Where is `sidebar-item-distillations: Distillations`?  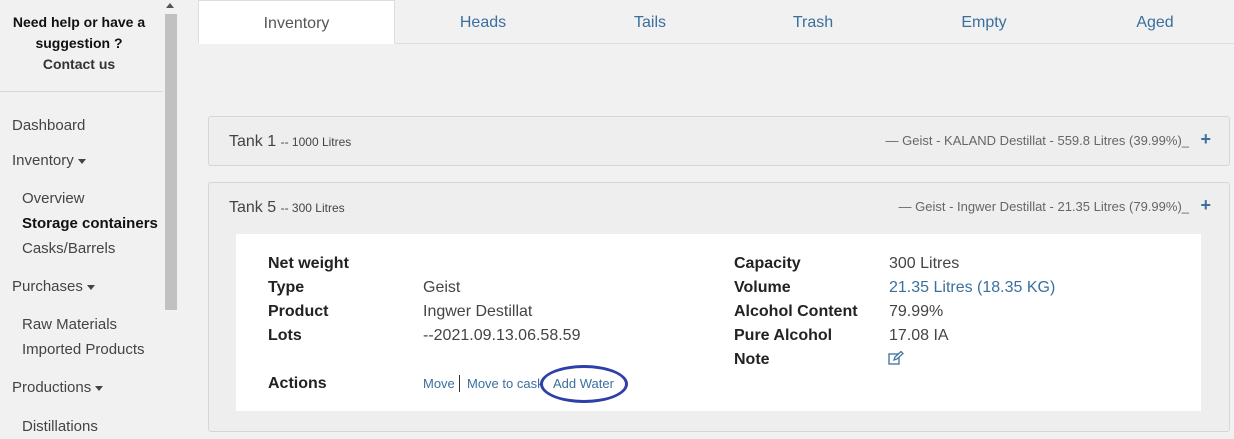 sidebar-item-distillations: Distillations is located at coordinates (60, 426).